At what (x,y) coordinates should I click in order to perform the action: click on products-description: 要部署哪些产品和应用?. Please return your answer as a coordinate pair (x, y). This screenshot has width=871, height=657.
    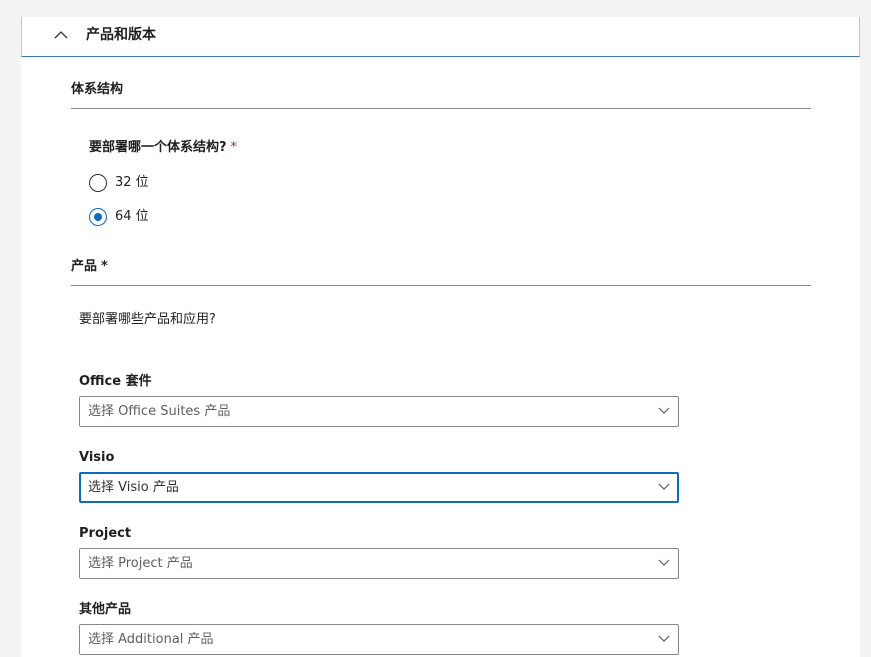
    Looking at the image, I should click on (147, 319).